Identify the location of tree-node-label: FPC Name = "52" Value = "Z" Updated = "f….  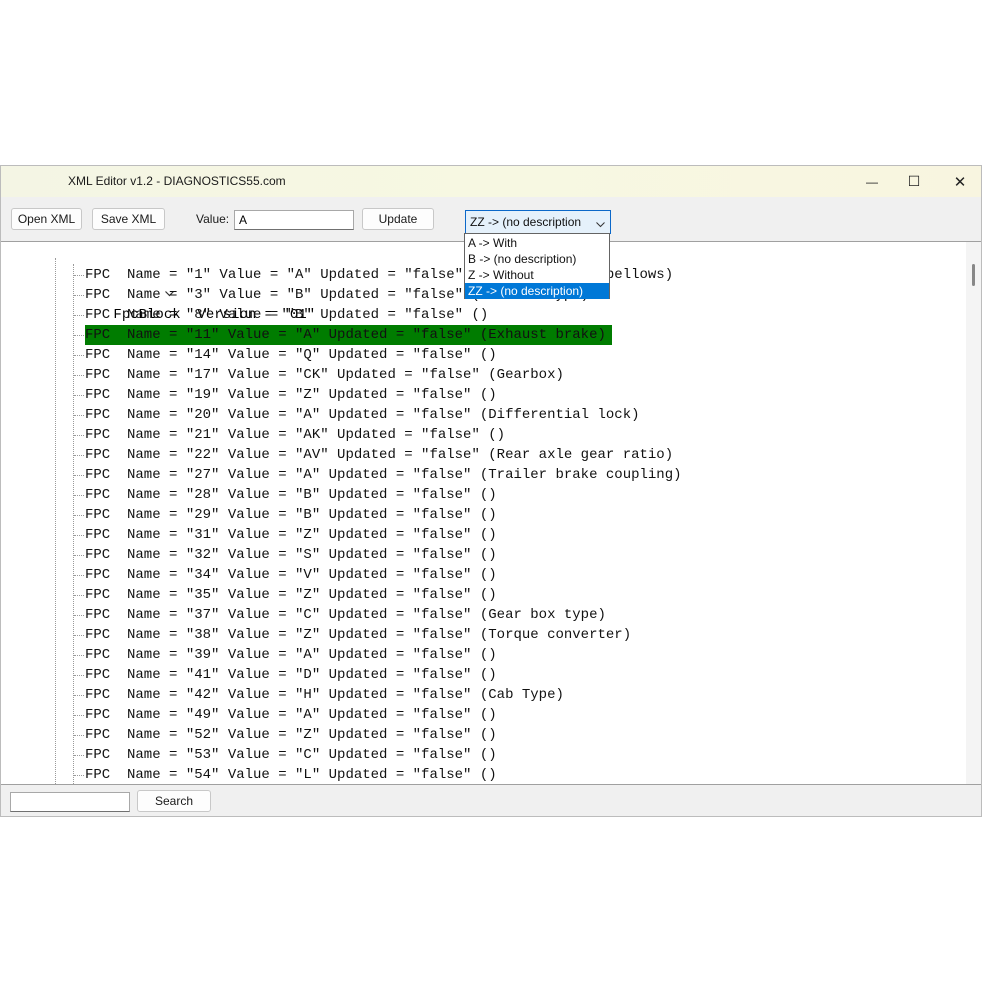
(291, 735).